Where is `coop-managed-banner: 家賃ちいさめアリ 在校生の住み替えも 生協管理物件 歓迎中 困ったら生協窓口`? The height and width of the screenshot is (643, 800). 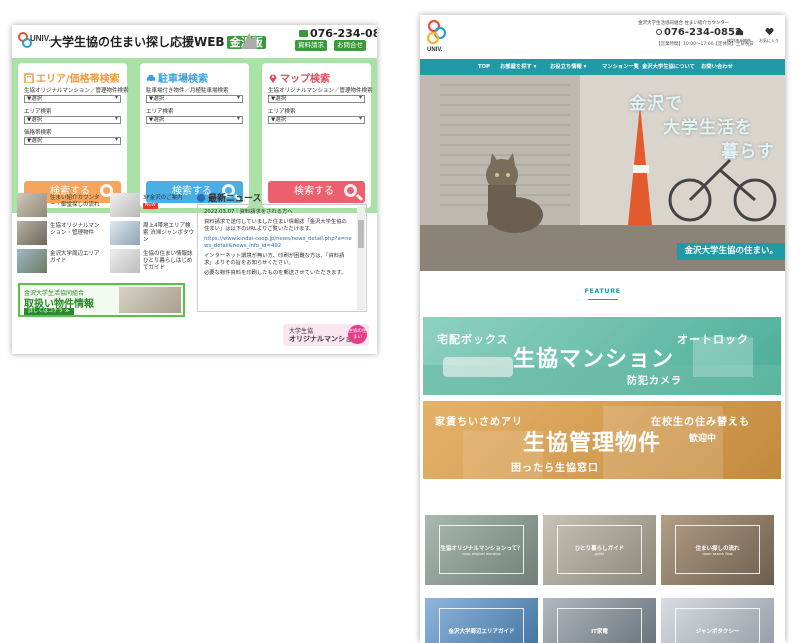
coop-managed-banner: 家賃ちいさめアリ 在校生の住み替えも 生協管理物件 歓迎中 困ったら生協窓口 is located at coordinates (602, 440).